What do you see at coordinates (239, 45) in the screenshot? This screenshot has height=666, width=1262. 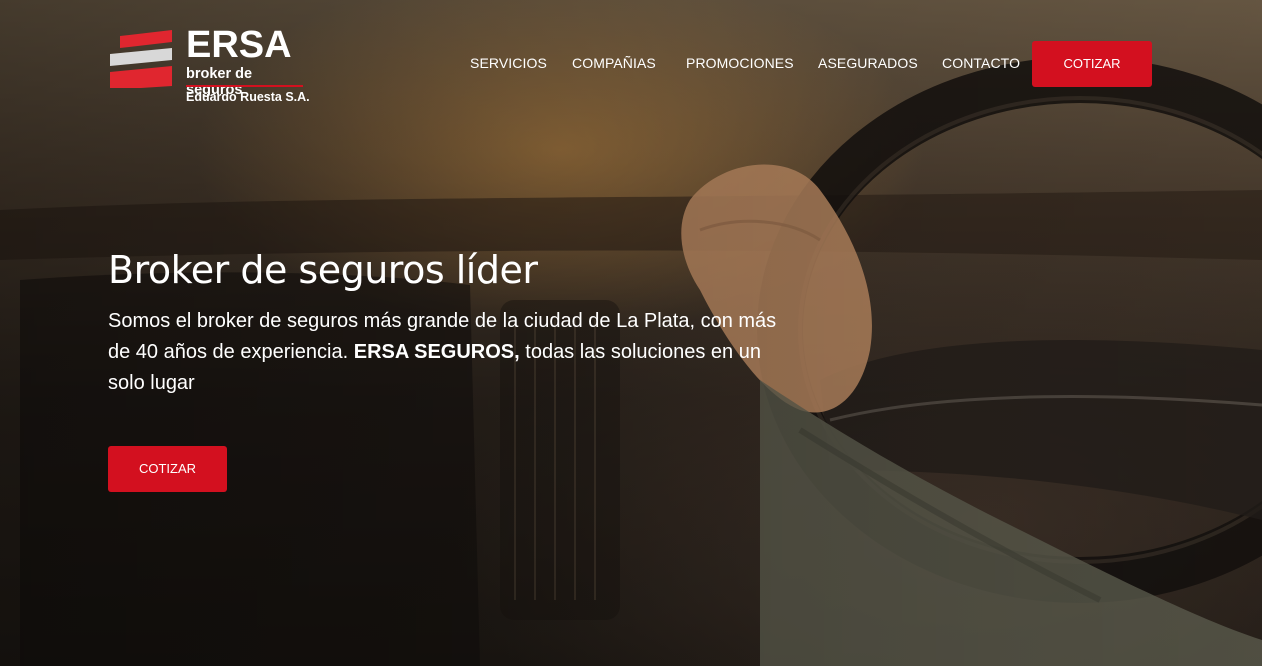 I see `logo-brand-name: ERSA` at bounding box center [239, 45].